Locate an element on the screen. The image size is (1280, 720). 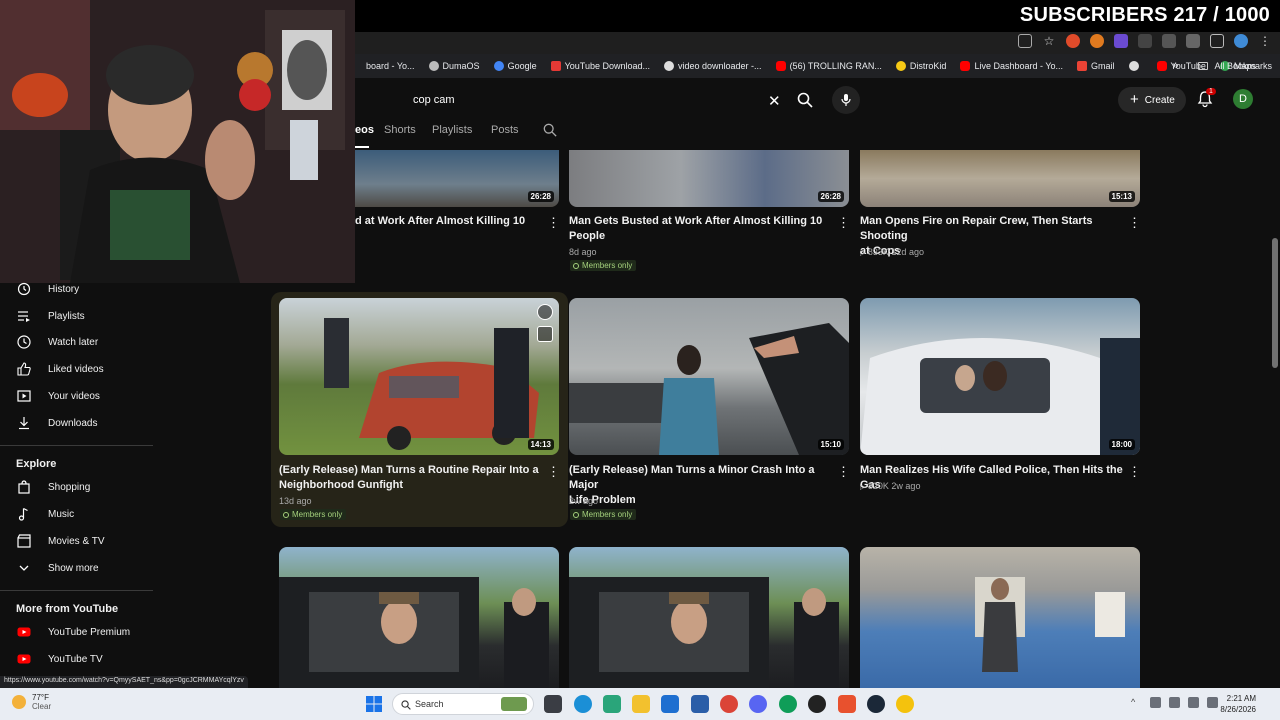
bookmark-item: Google is located at coordinates (515, 66).